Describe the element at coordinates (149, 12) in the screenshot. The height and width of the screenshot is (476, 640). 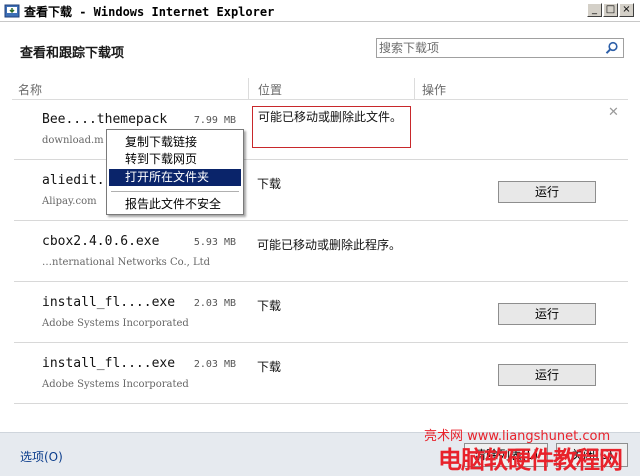
I see `window-title: 查看下载 - Windows Internet Explorer` at that location.